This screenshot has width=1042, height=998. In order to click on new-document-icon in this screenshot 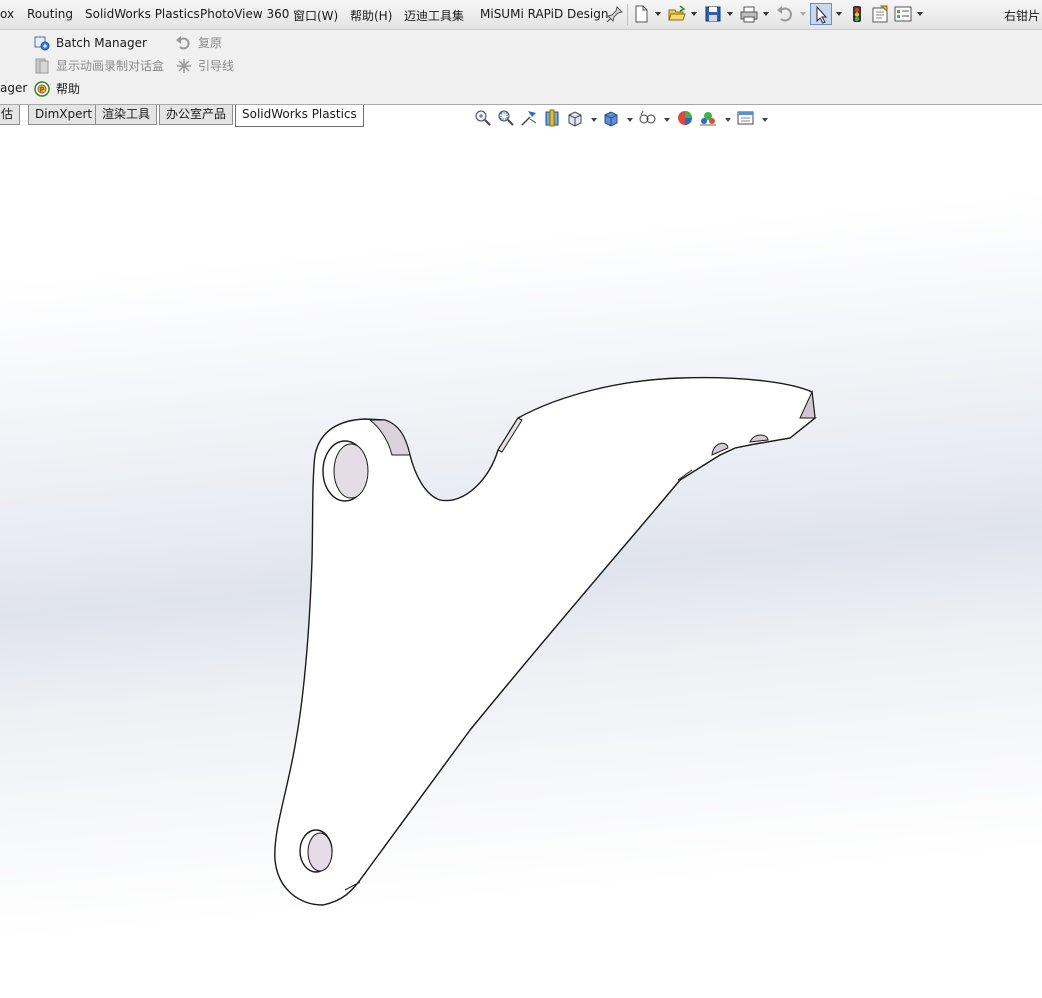, I will do `click(641, 14)`.